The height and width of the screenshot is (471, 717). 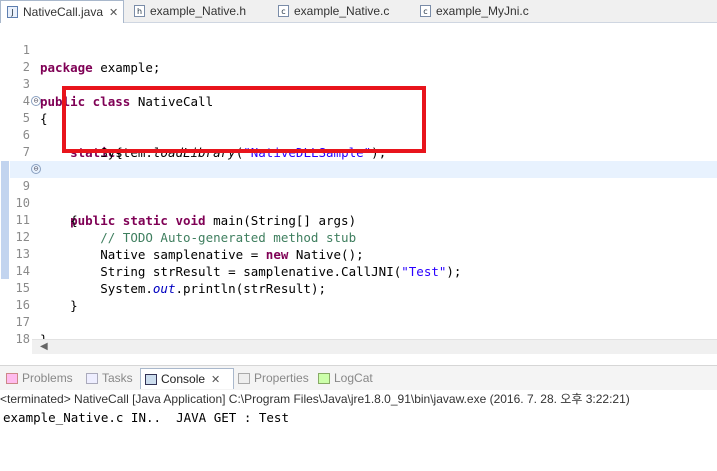 I want to click on change-marker, so click(x=5, y=220).